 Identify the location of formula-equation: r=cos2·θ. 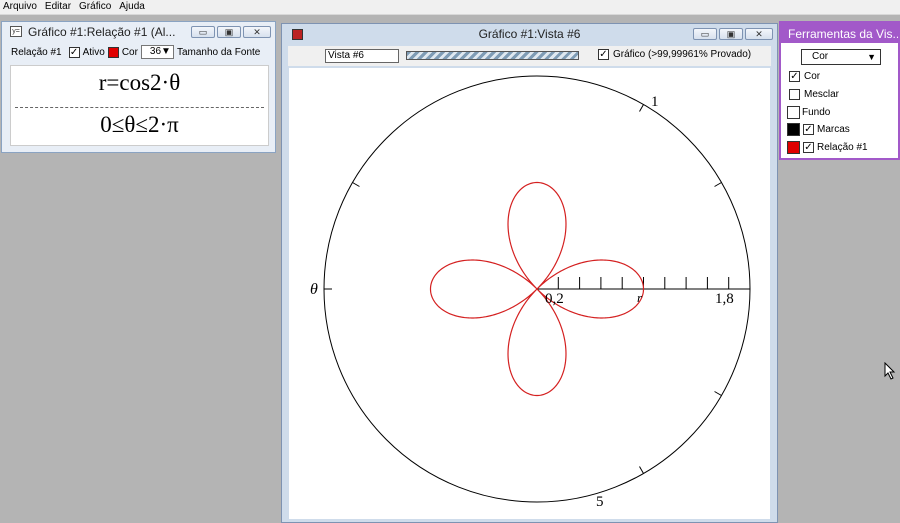
(139, 83).